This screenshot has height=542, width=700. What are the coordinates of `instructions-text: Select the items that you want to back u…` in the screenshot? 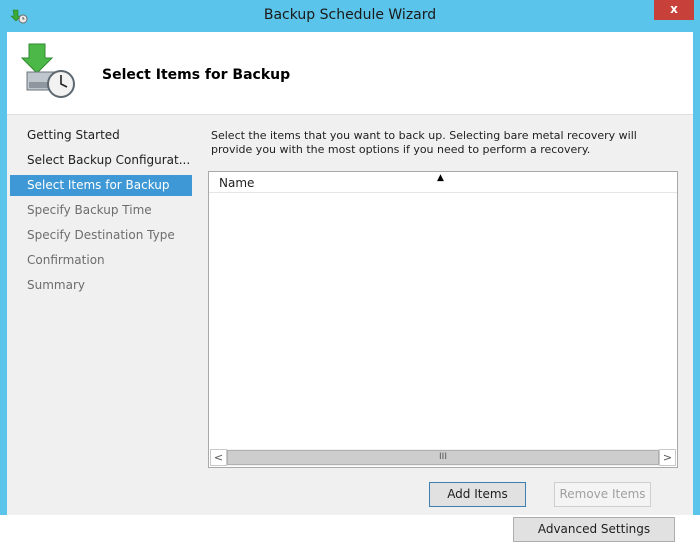 It's located at (424, 142).